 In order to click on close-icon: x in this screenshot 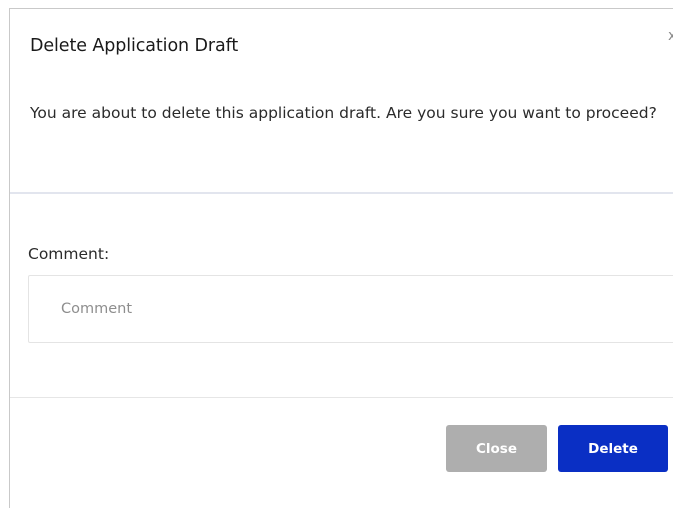, I will do `click(670, 36)`.